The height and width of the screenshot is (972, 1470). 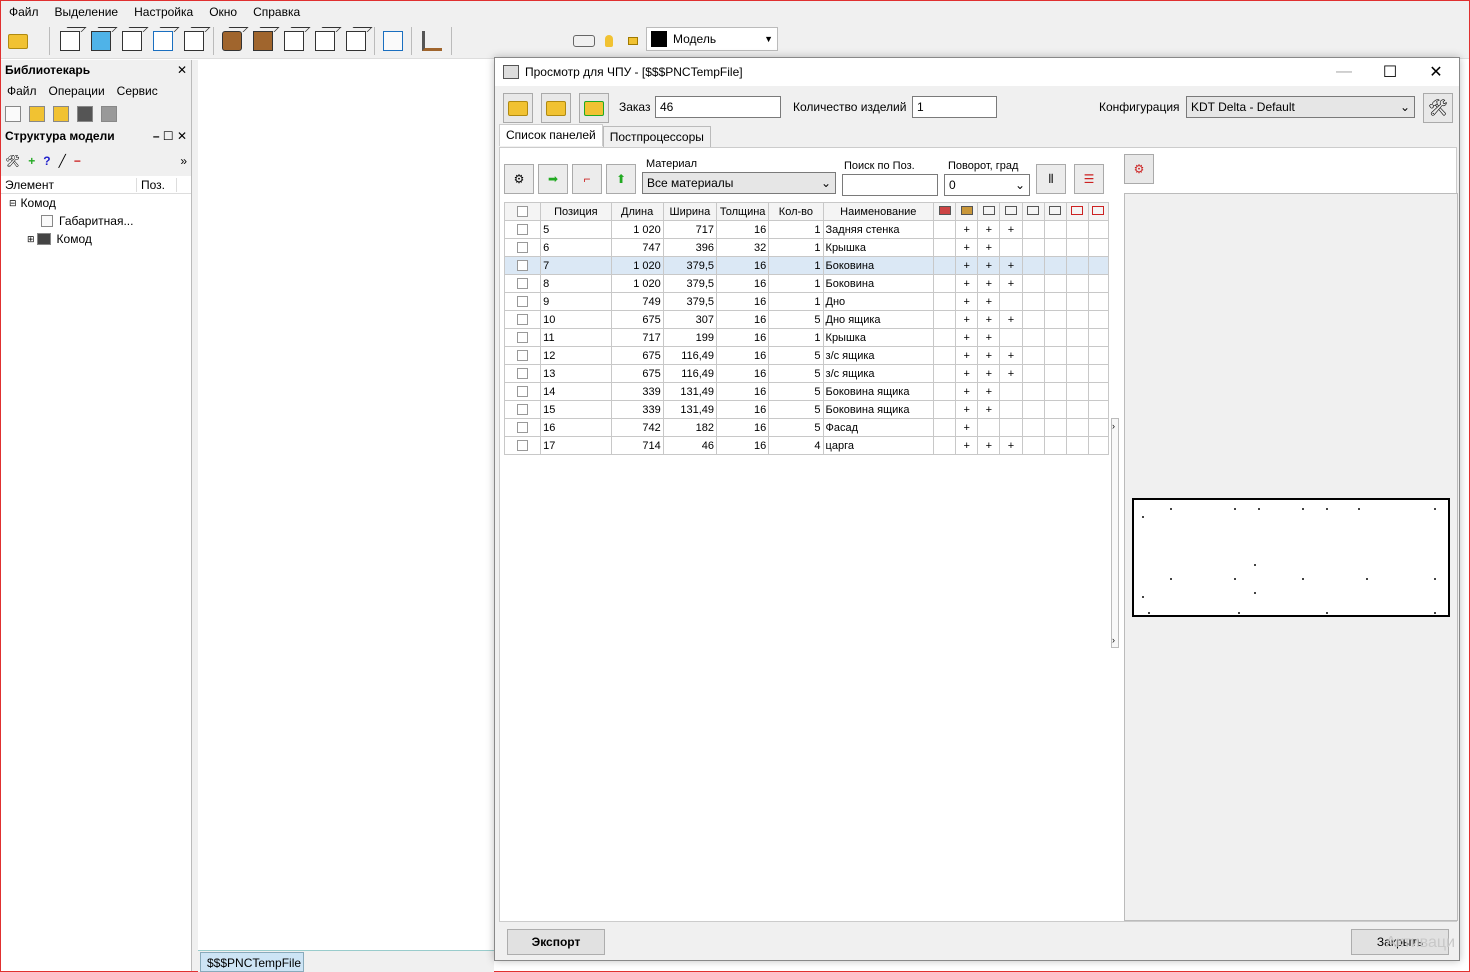 What do you see at coordinates (96, 239) in the screenshot?
I see `tree-item: ⊞ Комод` at bounding box center [96, 239].